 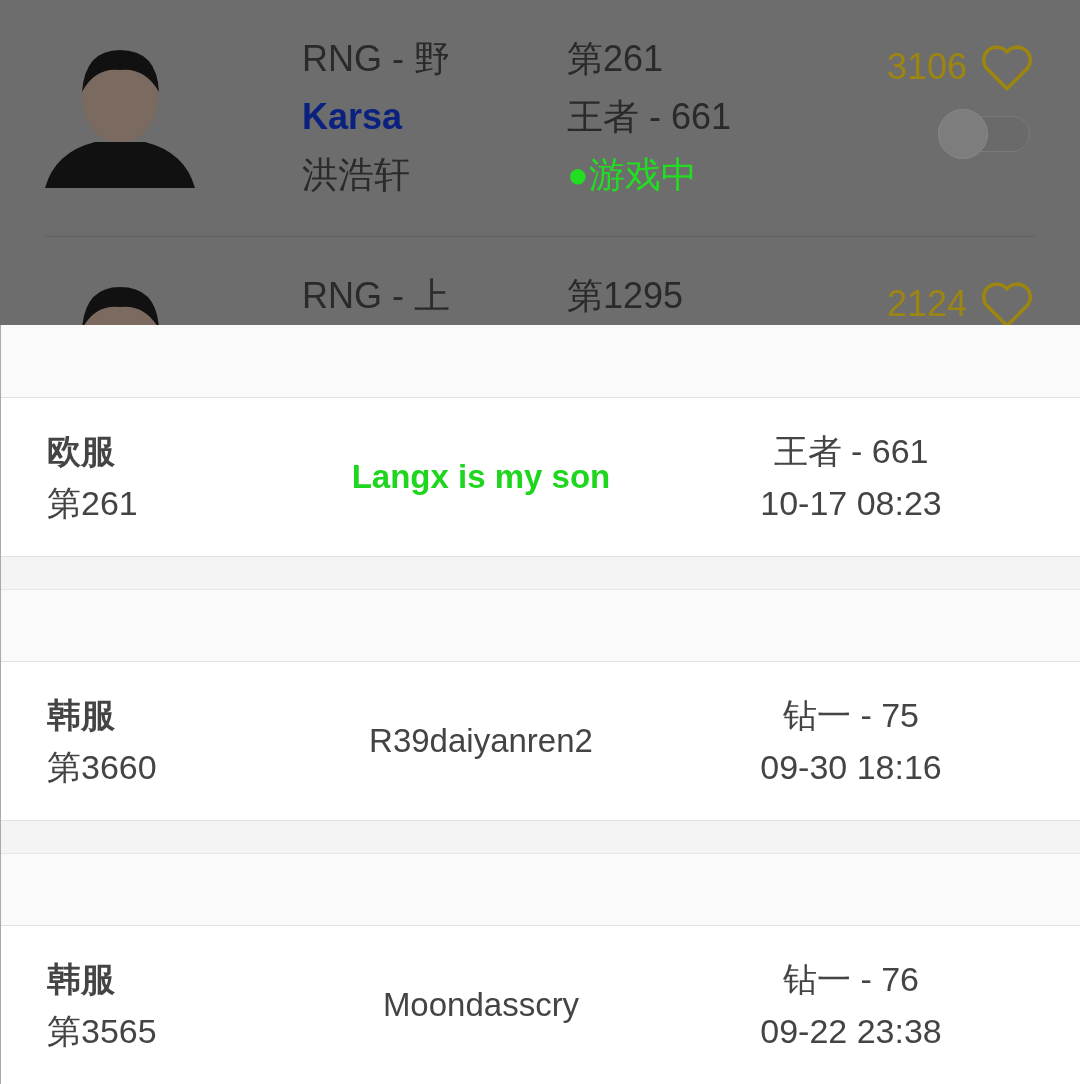 What do you see at coordinates (376, 296) in the screenshot?
I see `team-role: RNG - 上` at bounding box center [376, 296].